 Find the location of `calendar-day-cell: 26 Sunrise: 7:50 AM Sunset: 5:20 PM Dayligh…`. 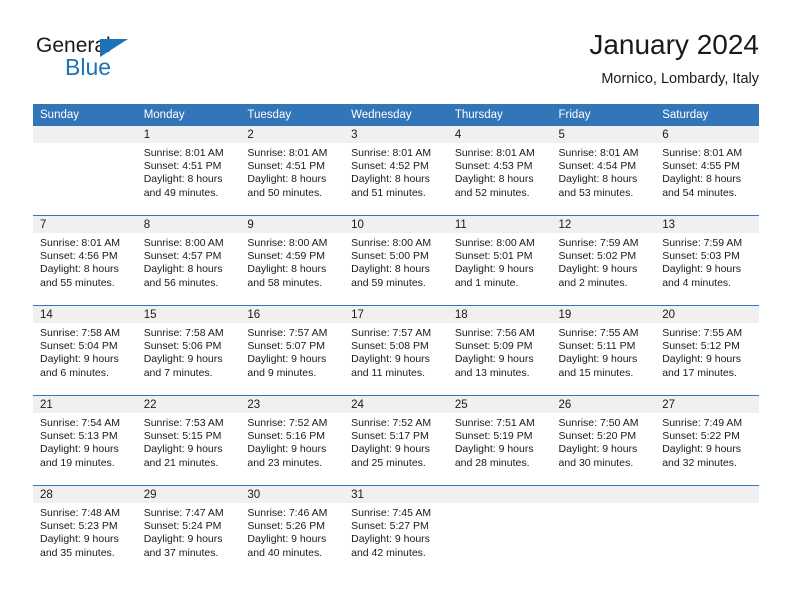

calendar-day-cell: 26 Sunrise: 7:50 AM Sunset: 5:20 PM Dayligh… is located at coordinates (603, 440).